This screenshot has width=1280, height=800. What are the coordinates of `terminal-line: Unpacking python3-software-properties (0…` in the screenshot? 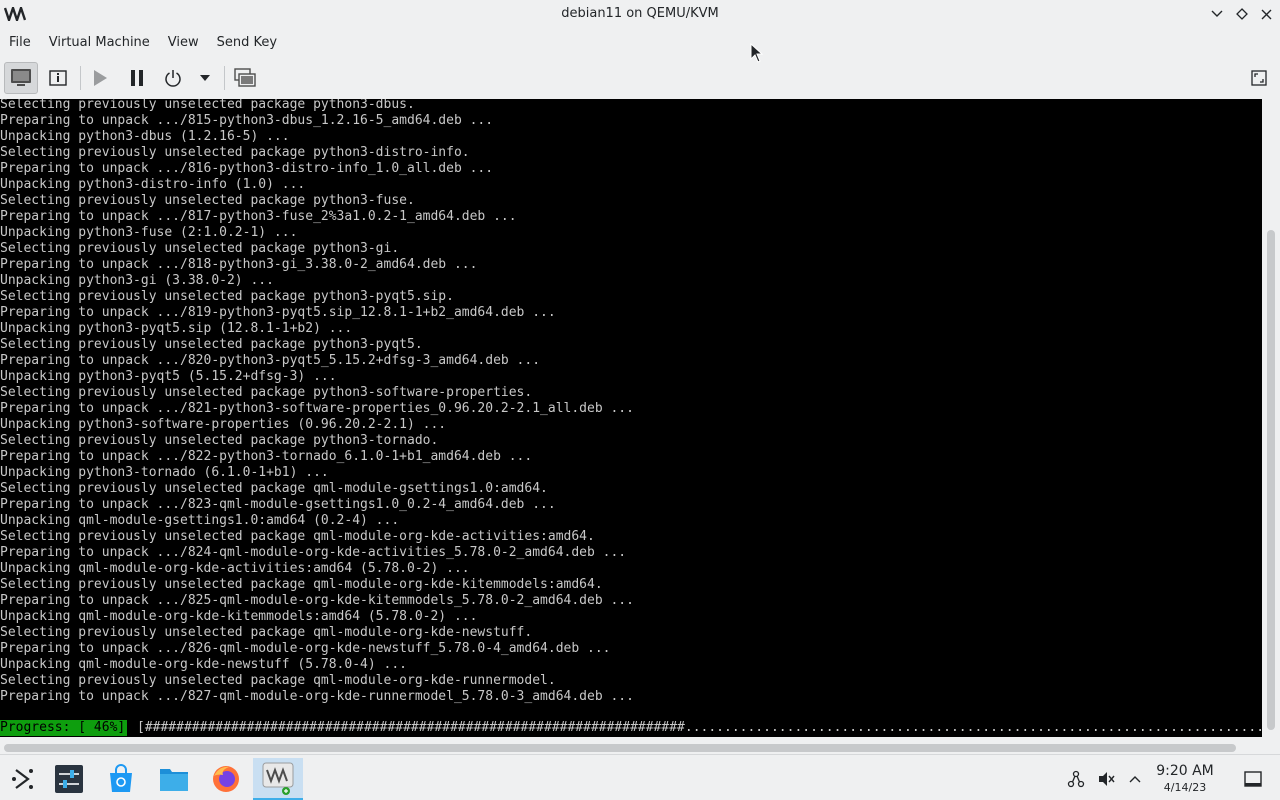 It's located at (223, 424).